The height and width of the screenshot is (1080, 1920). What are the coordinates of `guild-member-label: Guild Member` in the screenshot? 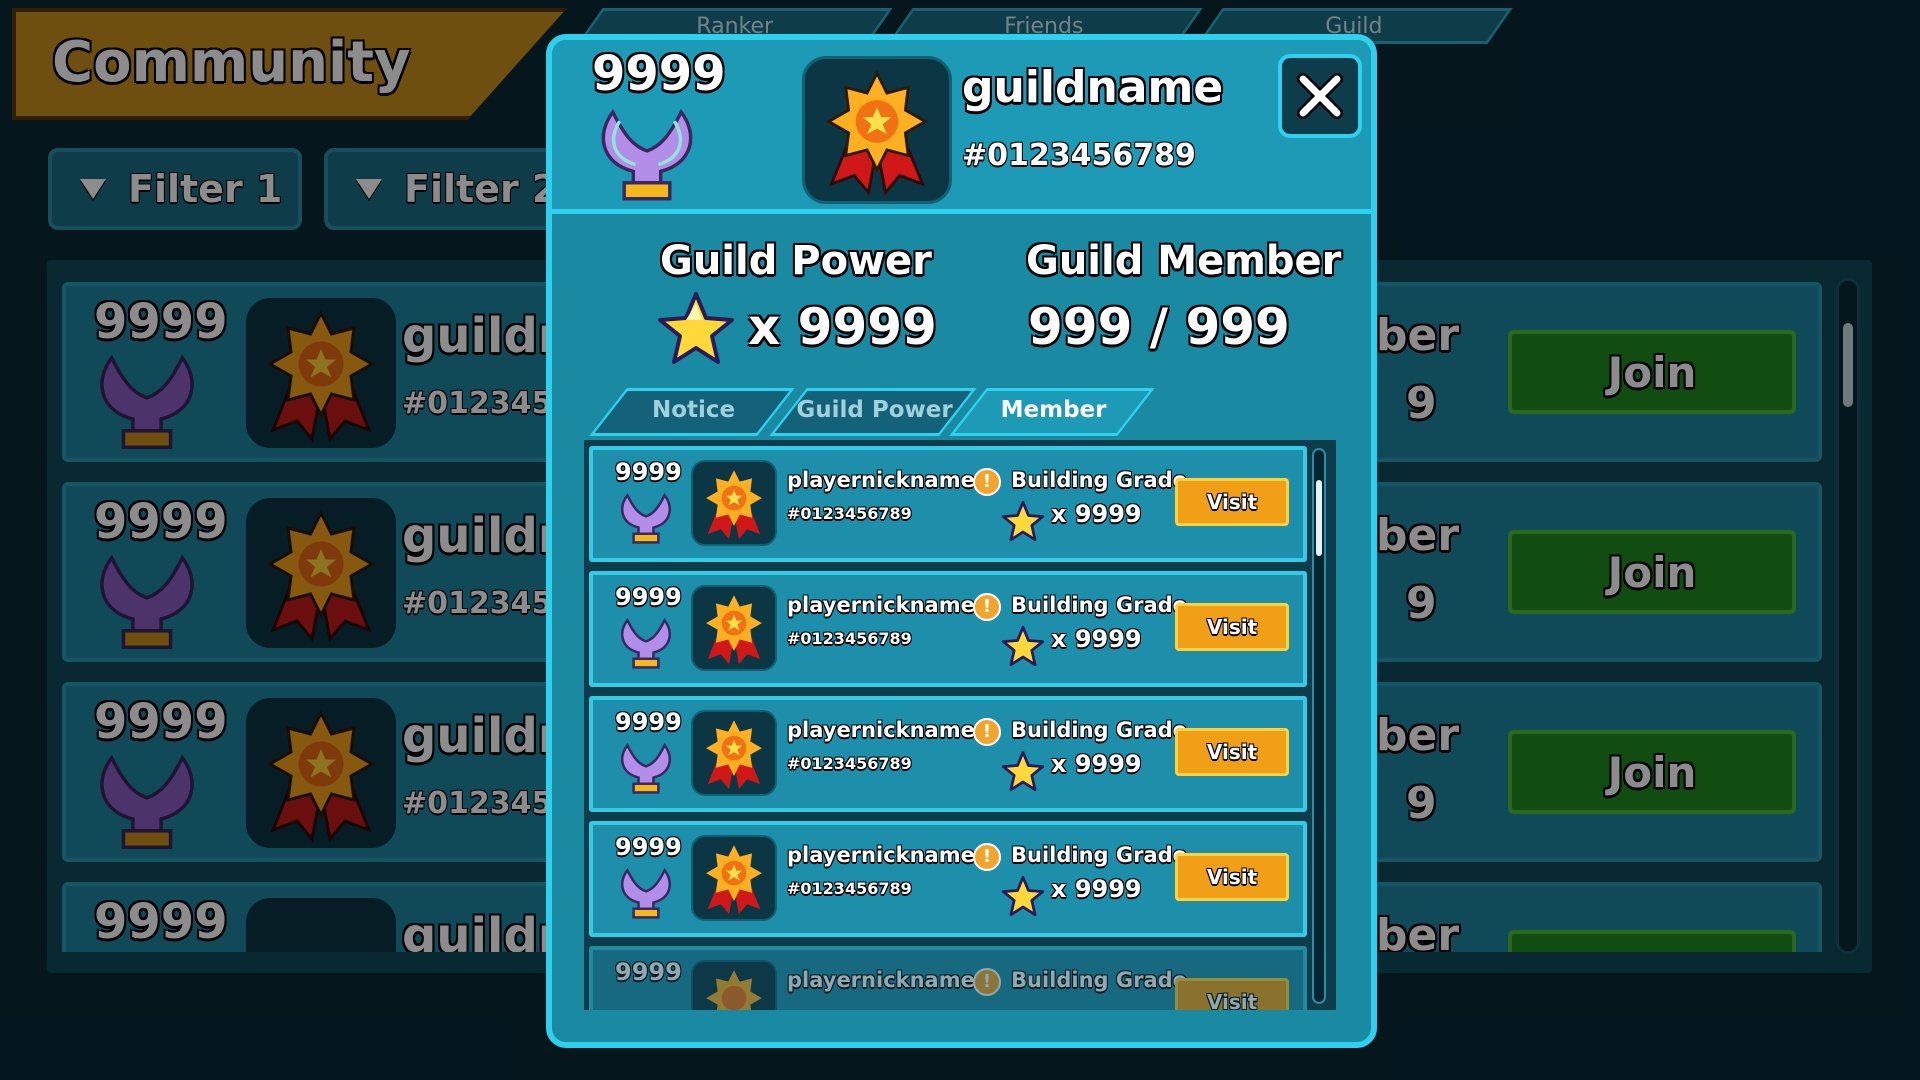 It's located at (1184, 261).